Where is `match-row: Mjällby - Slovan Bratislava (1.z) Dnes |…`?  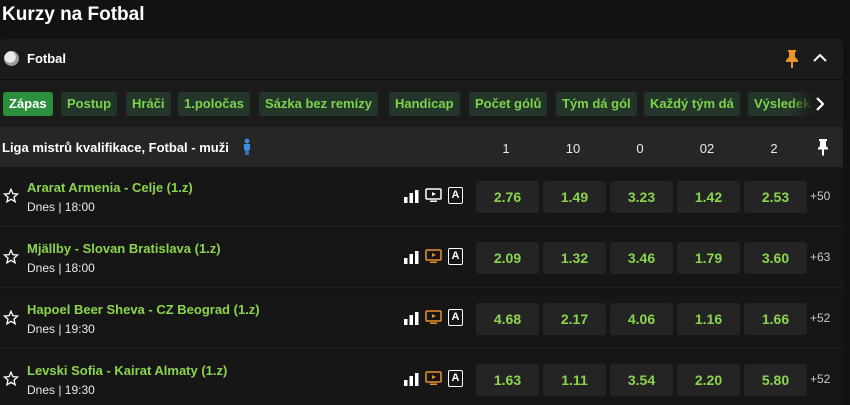 match-row: Mjällby - Slovan Bratislava (1.z) Dnes |… is located at coordinates (421, 258).